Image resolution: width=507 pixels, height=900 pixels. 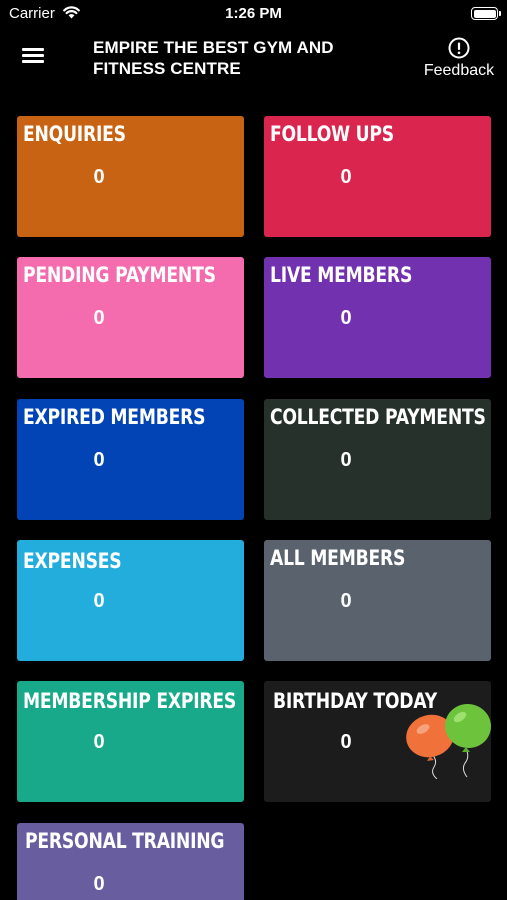 I want to click on tile-expenses: EXPENSES 0, so click(x=130, y=600).